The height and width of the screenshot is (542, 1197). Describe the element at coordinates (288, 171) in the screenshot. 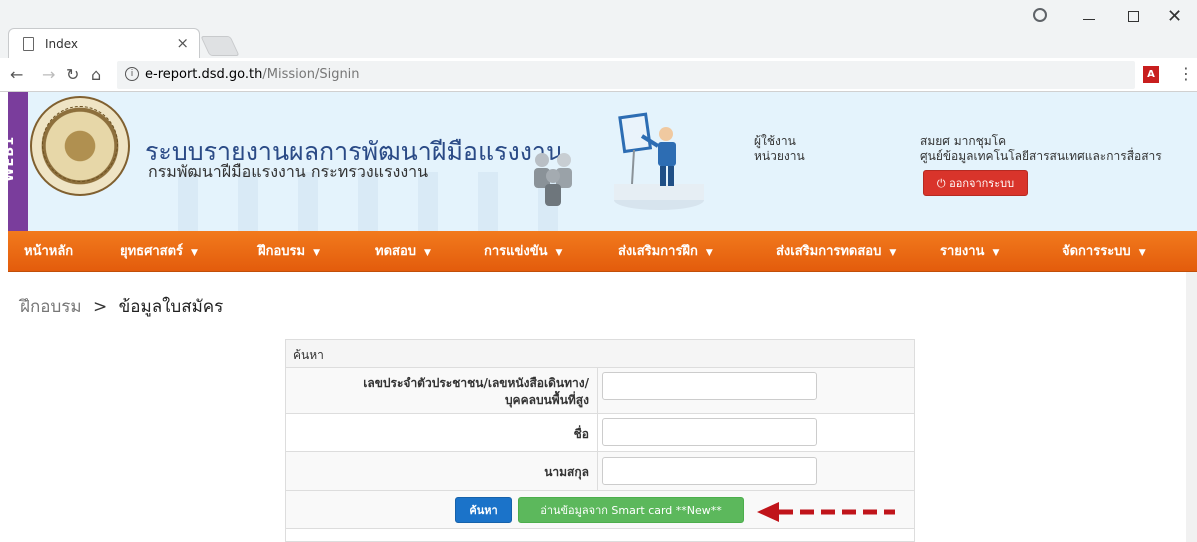

I see `site-subtitle: กรมพัฒนาฝีมือแรงงาน กระทรวงแรงงาน` at that location.